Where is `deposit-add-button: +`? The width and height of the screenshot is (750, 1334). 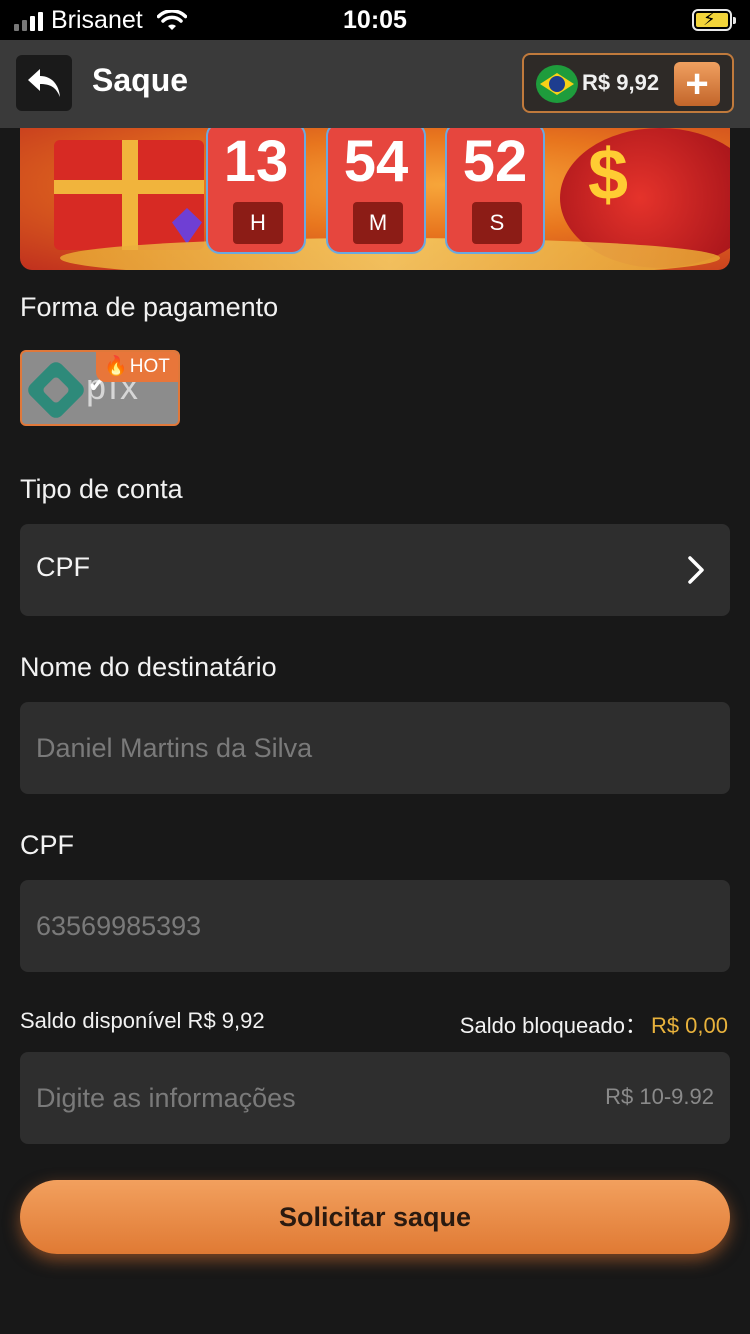
deposit-add-button: + is located at coordinates (697, 84).